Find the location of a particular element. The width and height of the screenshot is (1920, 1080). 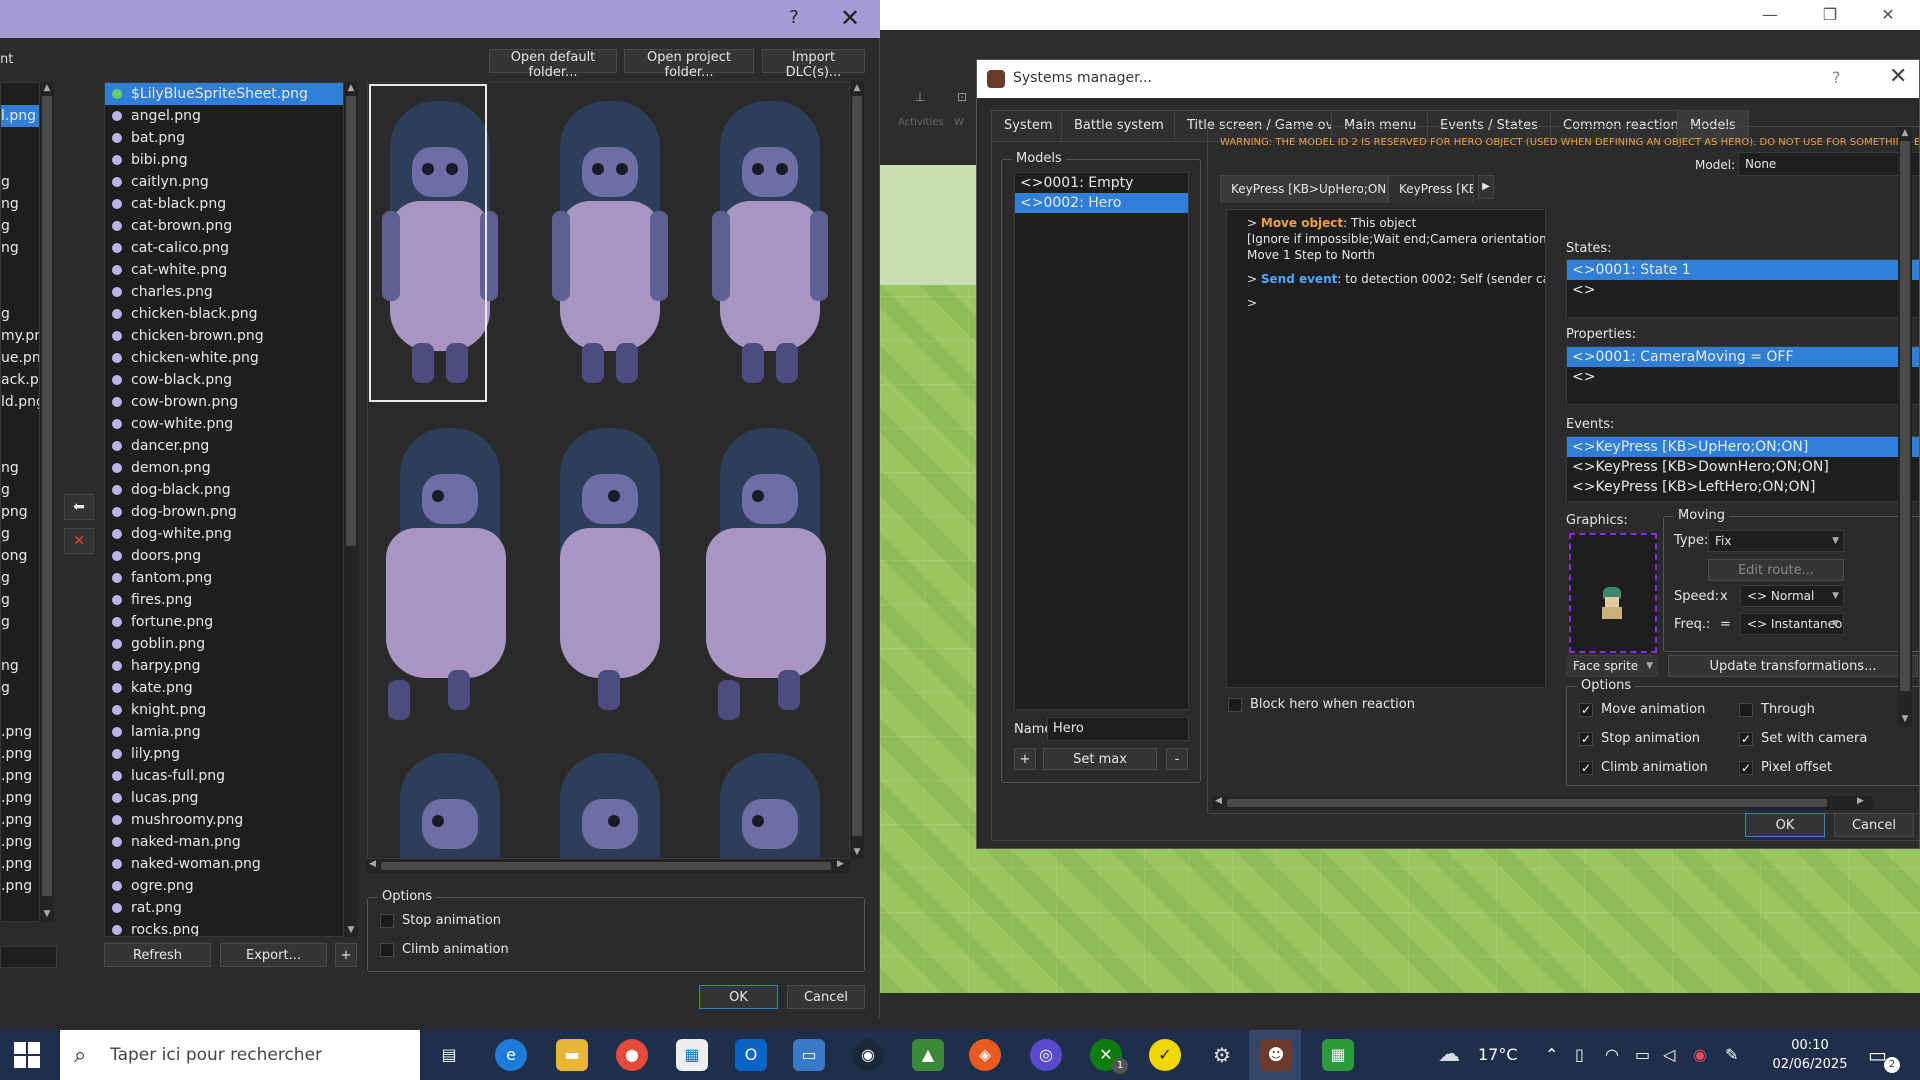

preview-hscrollbar: ◀ ▶ is located at coordinates (608, 866).